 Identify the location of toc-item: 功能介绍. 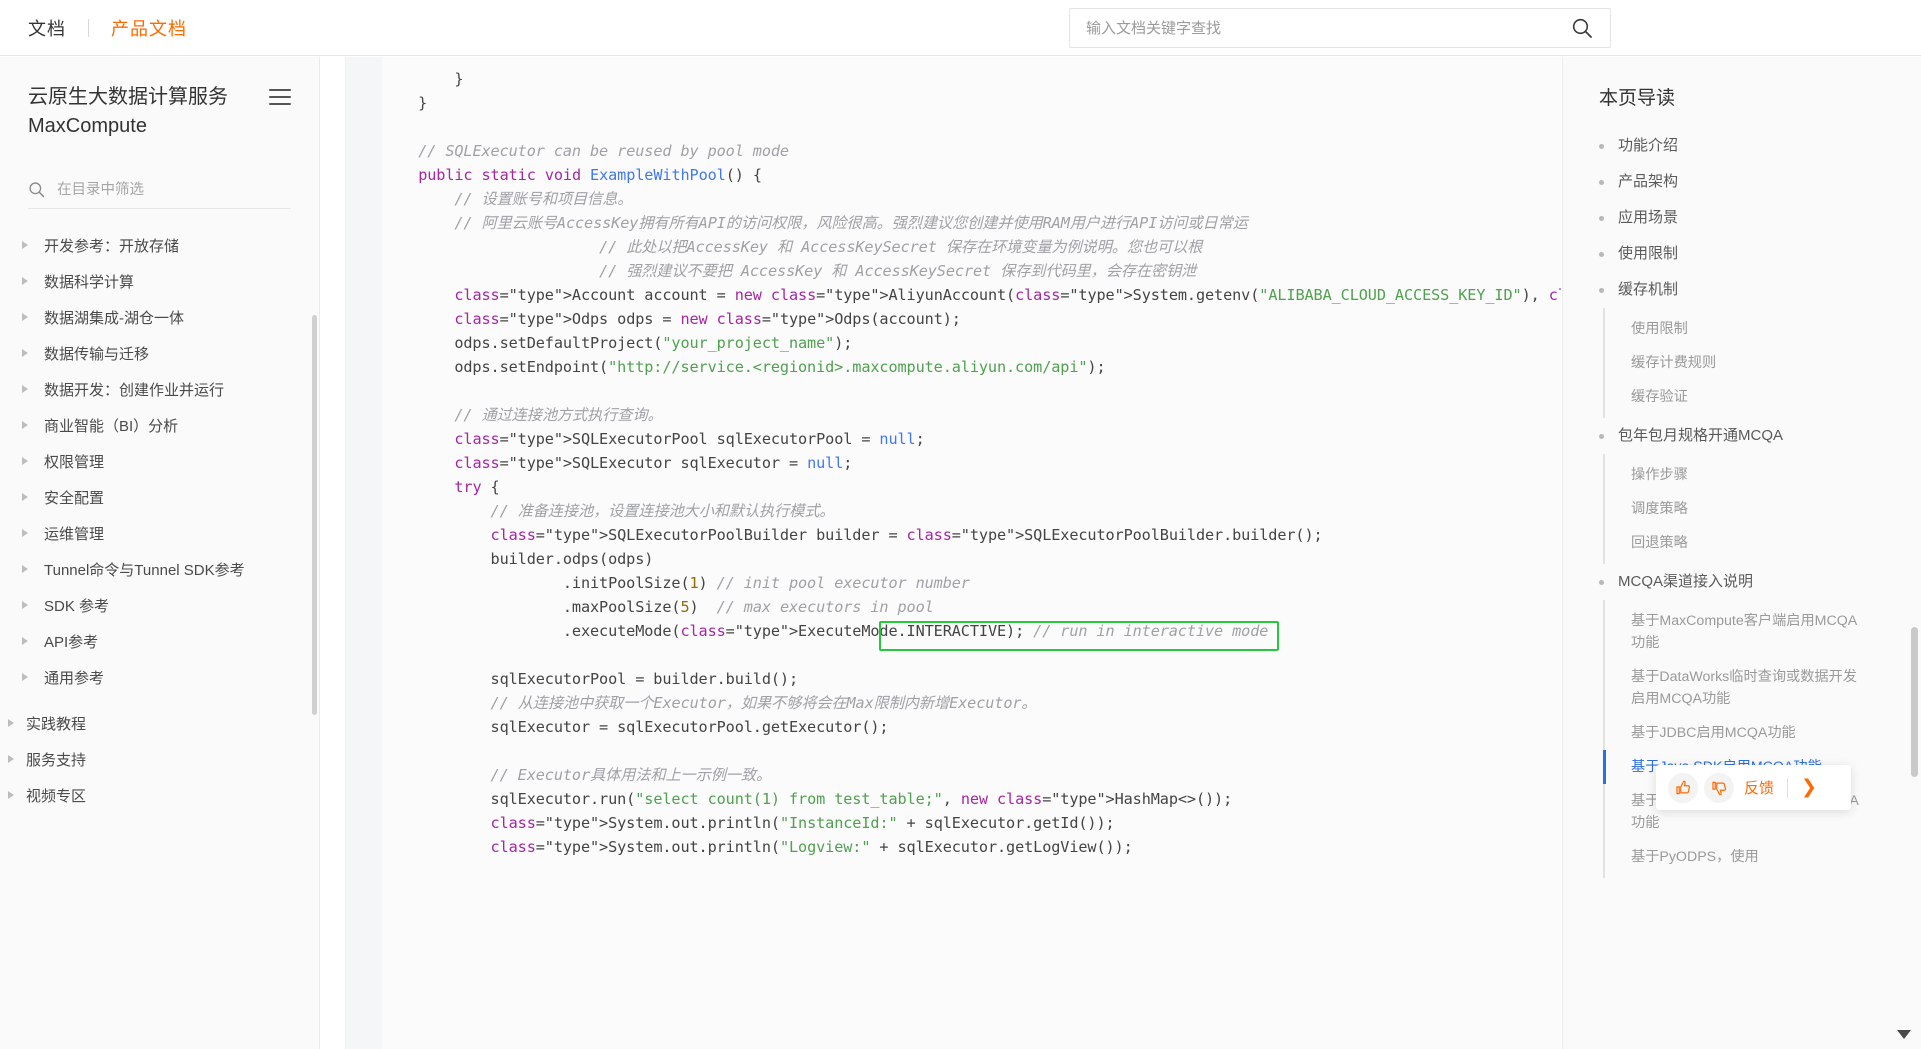
(1742, 146).